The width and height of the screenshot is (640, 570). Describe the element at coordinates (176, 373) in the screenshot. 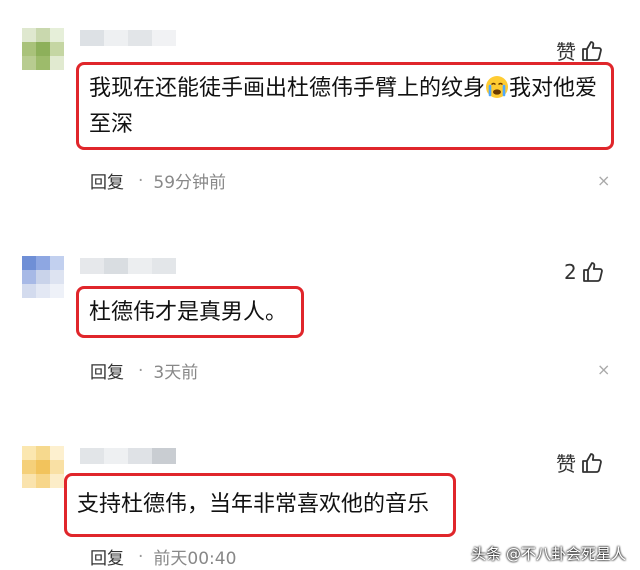

I see `timestamp: 3天前` at that location.